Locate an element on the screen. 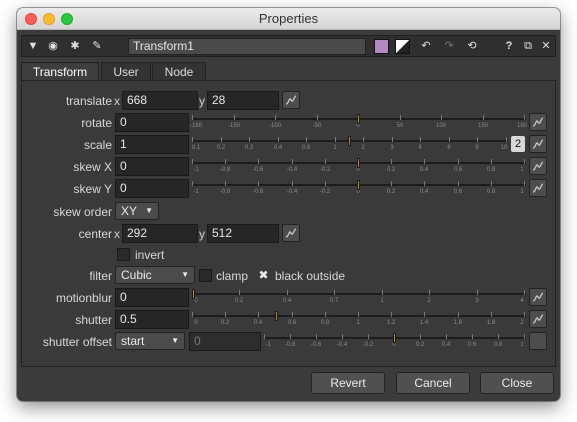 Image resolution: width=577 pixels, height=422 pixels. redo-icon: ↷ is located at coordinates (449, 46).